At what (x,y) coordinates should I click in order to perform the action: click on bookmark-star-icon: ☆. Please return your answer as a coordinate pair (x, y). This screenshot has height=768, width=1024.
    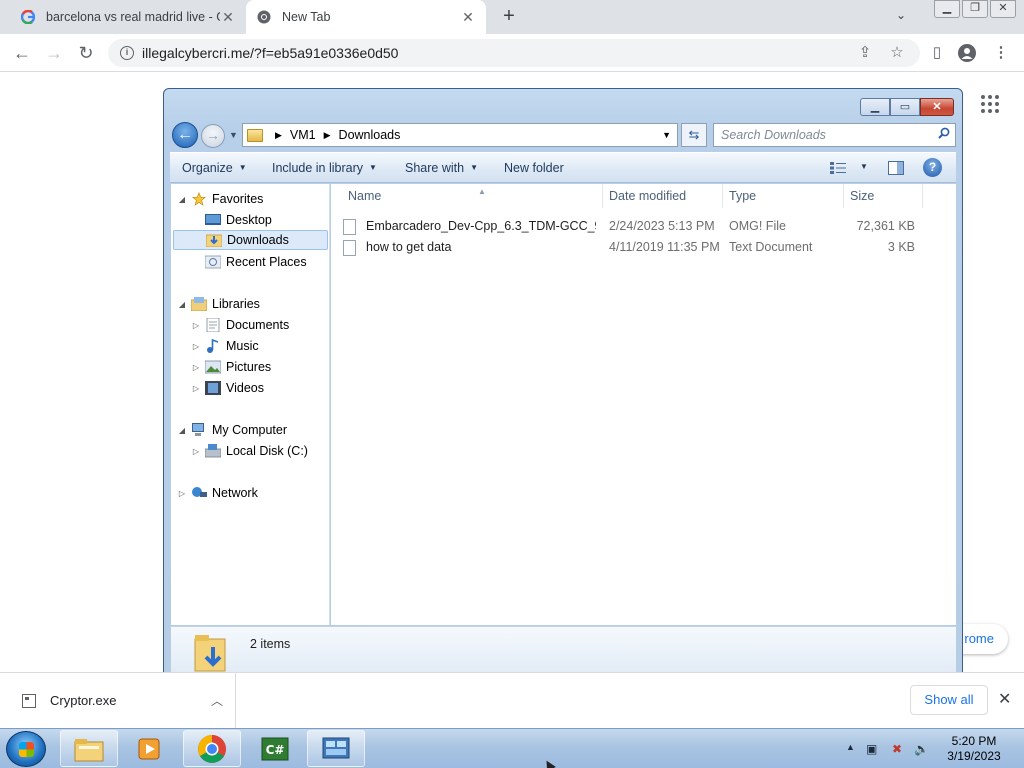
    Looking at the image, I should click on (897, 53).